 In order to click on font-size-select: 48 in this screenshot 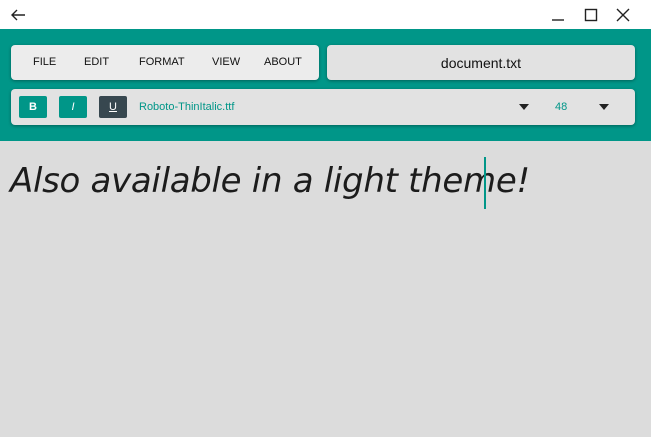, I will do `click(561, 107)`.